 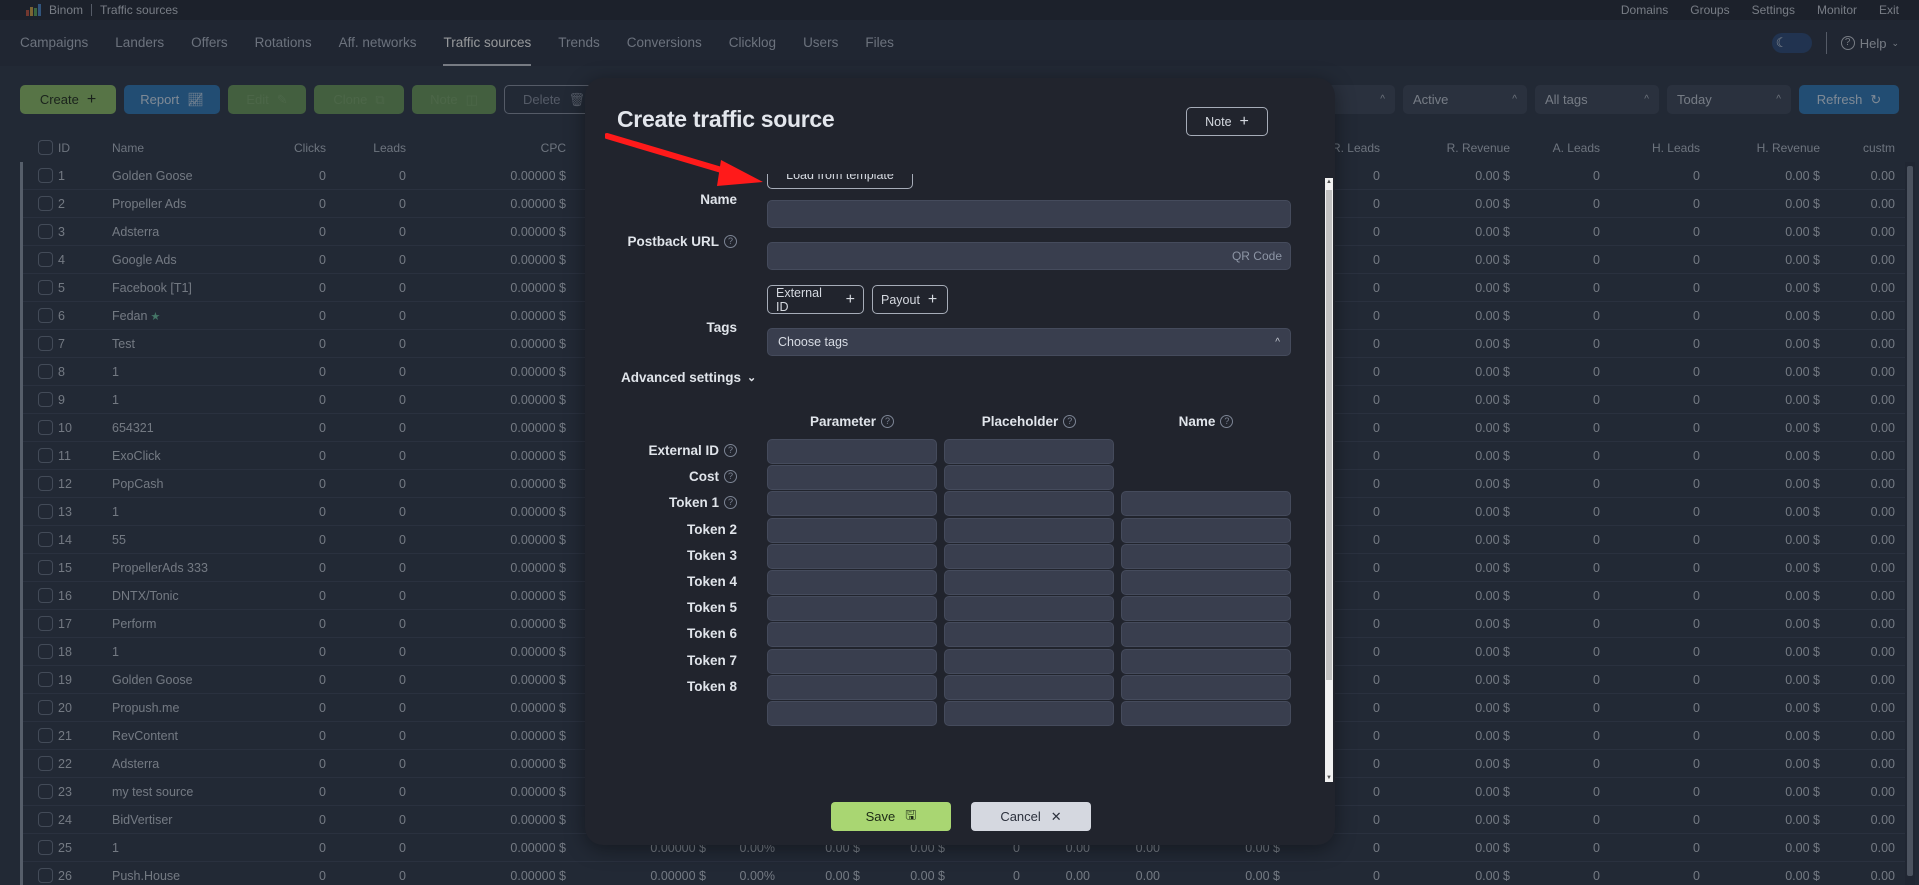 I want to click on param-row-label: Token 6, so click(x=661, y=633).